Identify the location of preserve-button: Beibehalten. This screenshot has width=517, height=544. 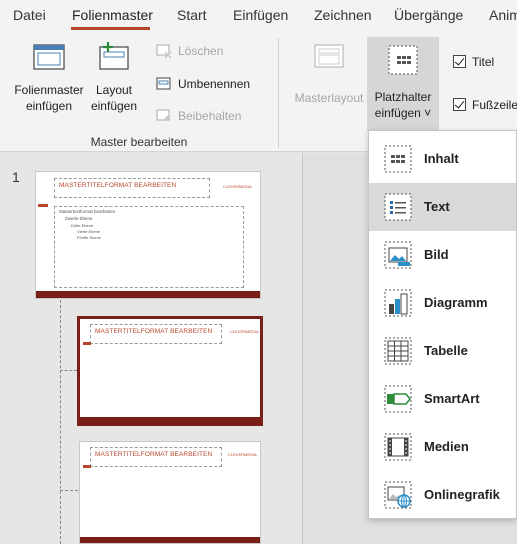
(198, 116).